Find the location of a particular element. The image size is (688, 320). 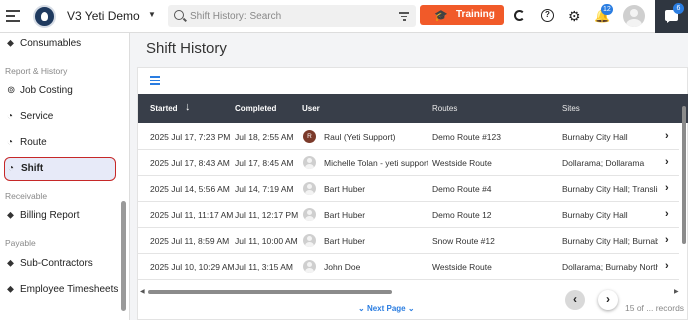

sidebar-item-job-costing: ⊚ Job Costing is located at coordinates (60, 91).